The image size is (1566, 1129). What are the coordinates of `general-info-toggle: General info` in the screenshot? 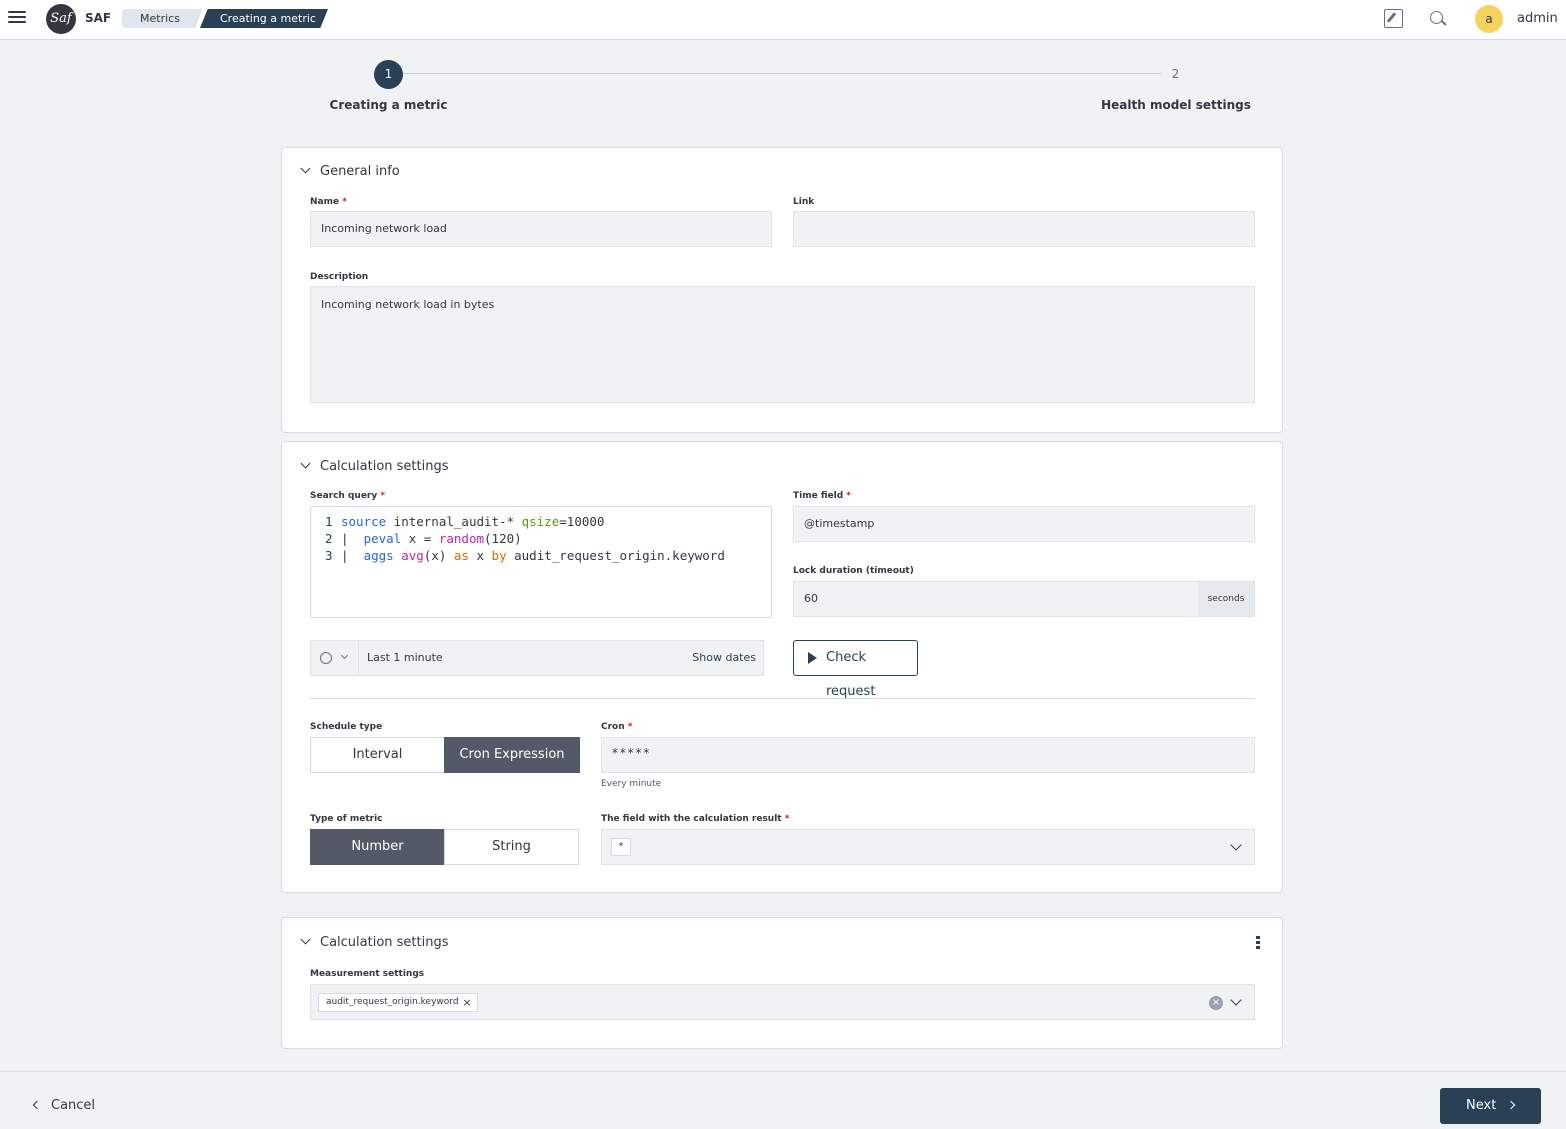 It's located at (350, 171).